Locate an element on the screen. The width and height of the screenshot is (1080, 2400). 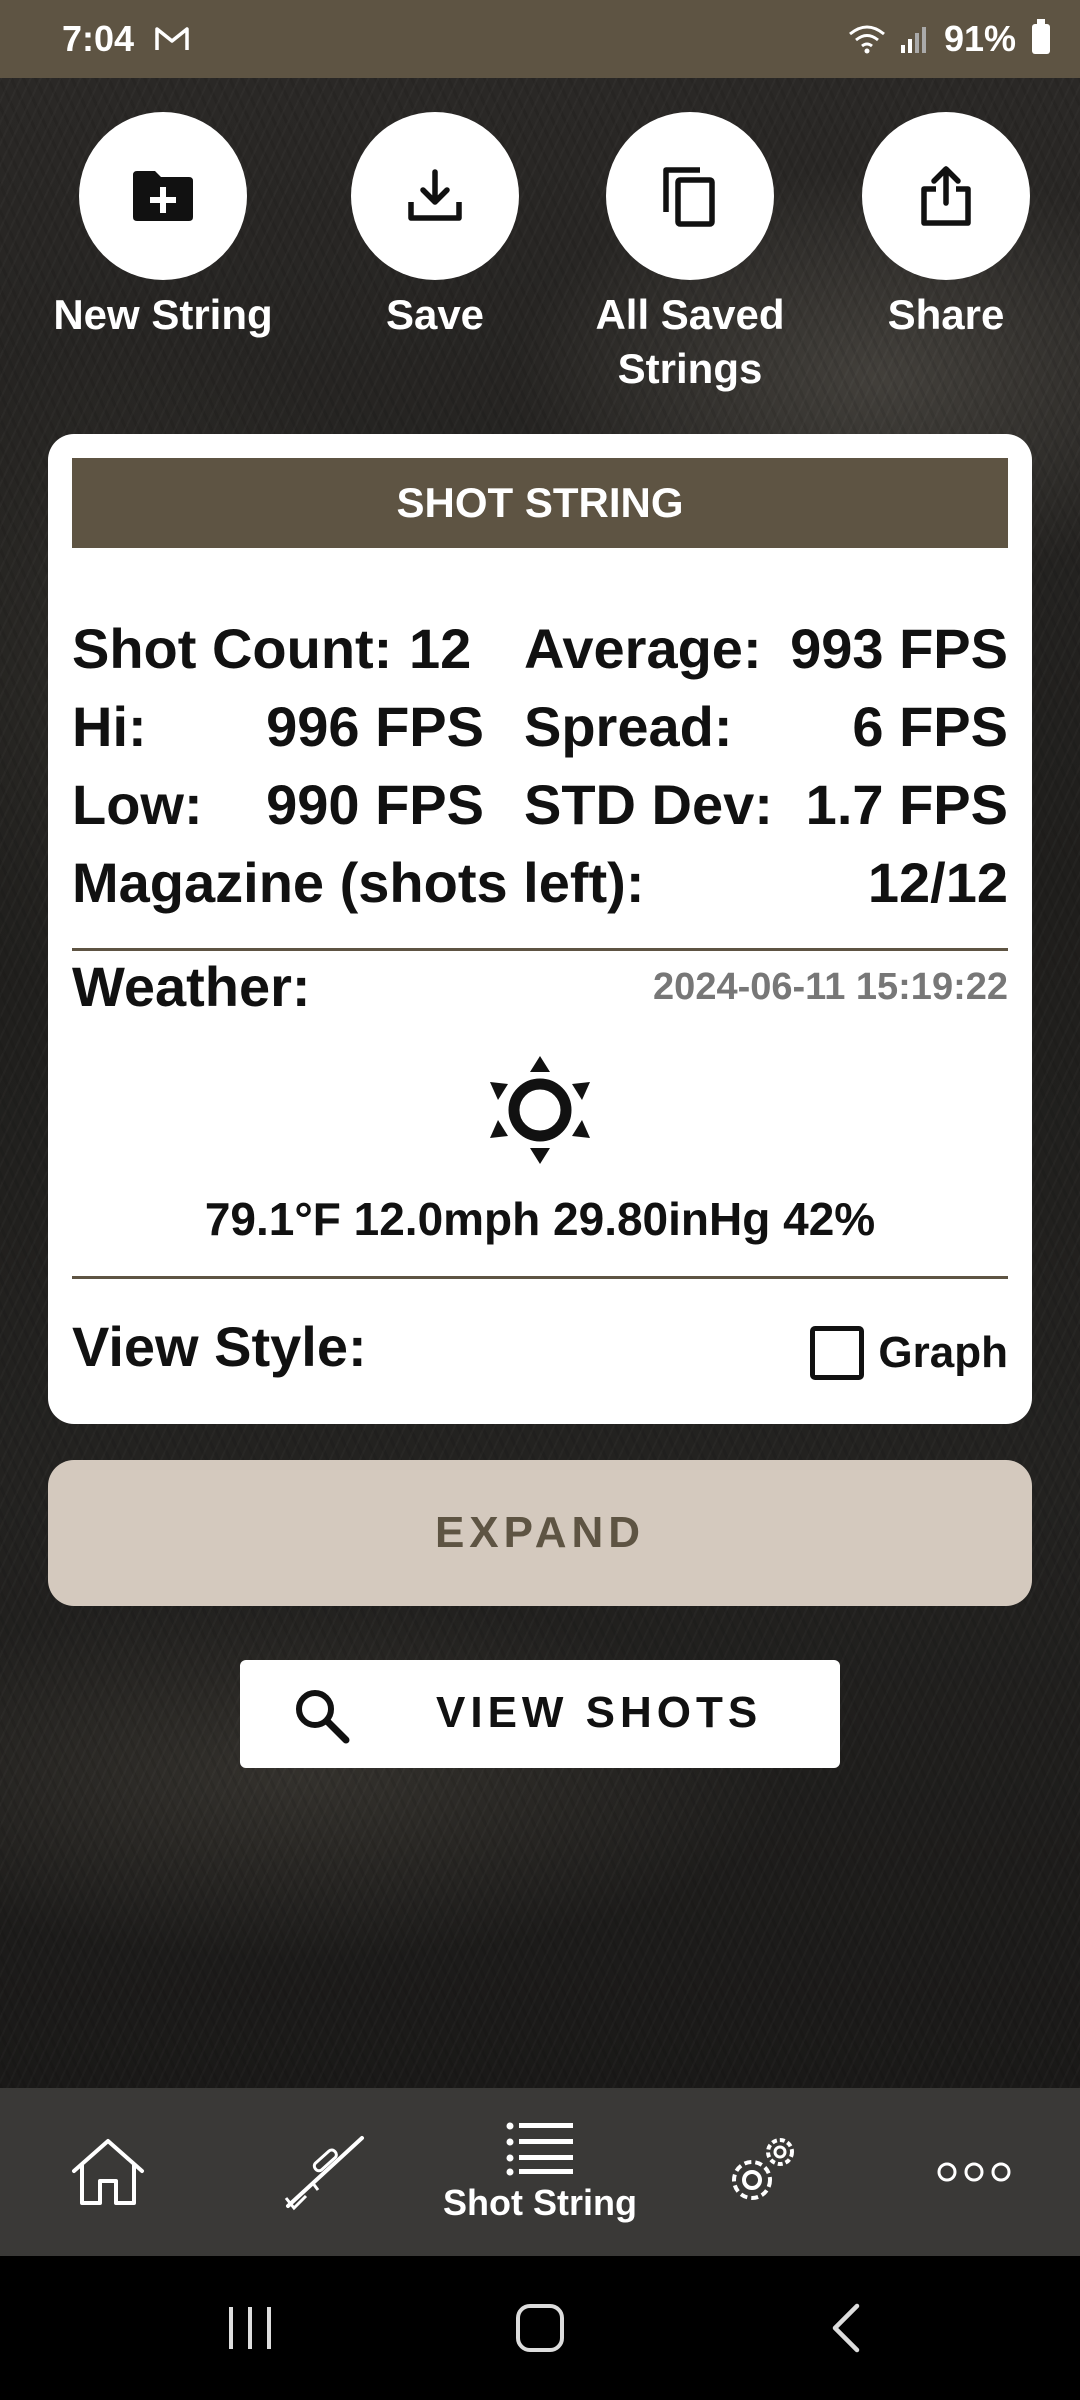
nav-rifle is located at coordinates (325, 2172).